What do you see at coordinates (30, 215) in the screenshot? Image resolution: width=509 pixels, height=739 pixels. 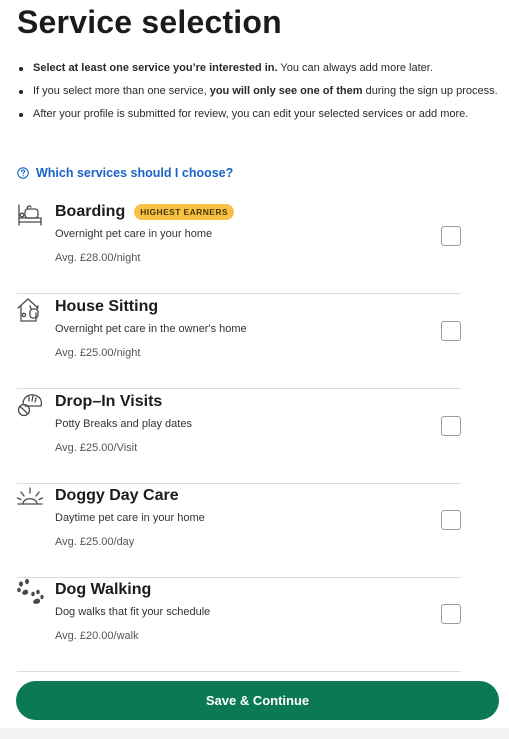 I see `boarding-icon` at bounding box center [30, 215].